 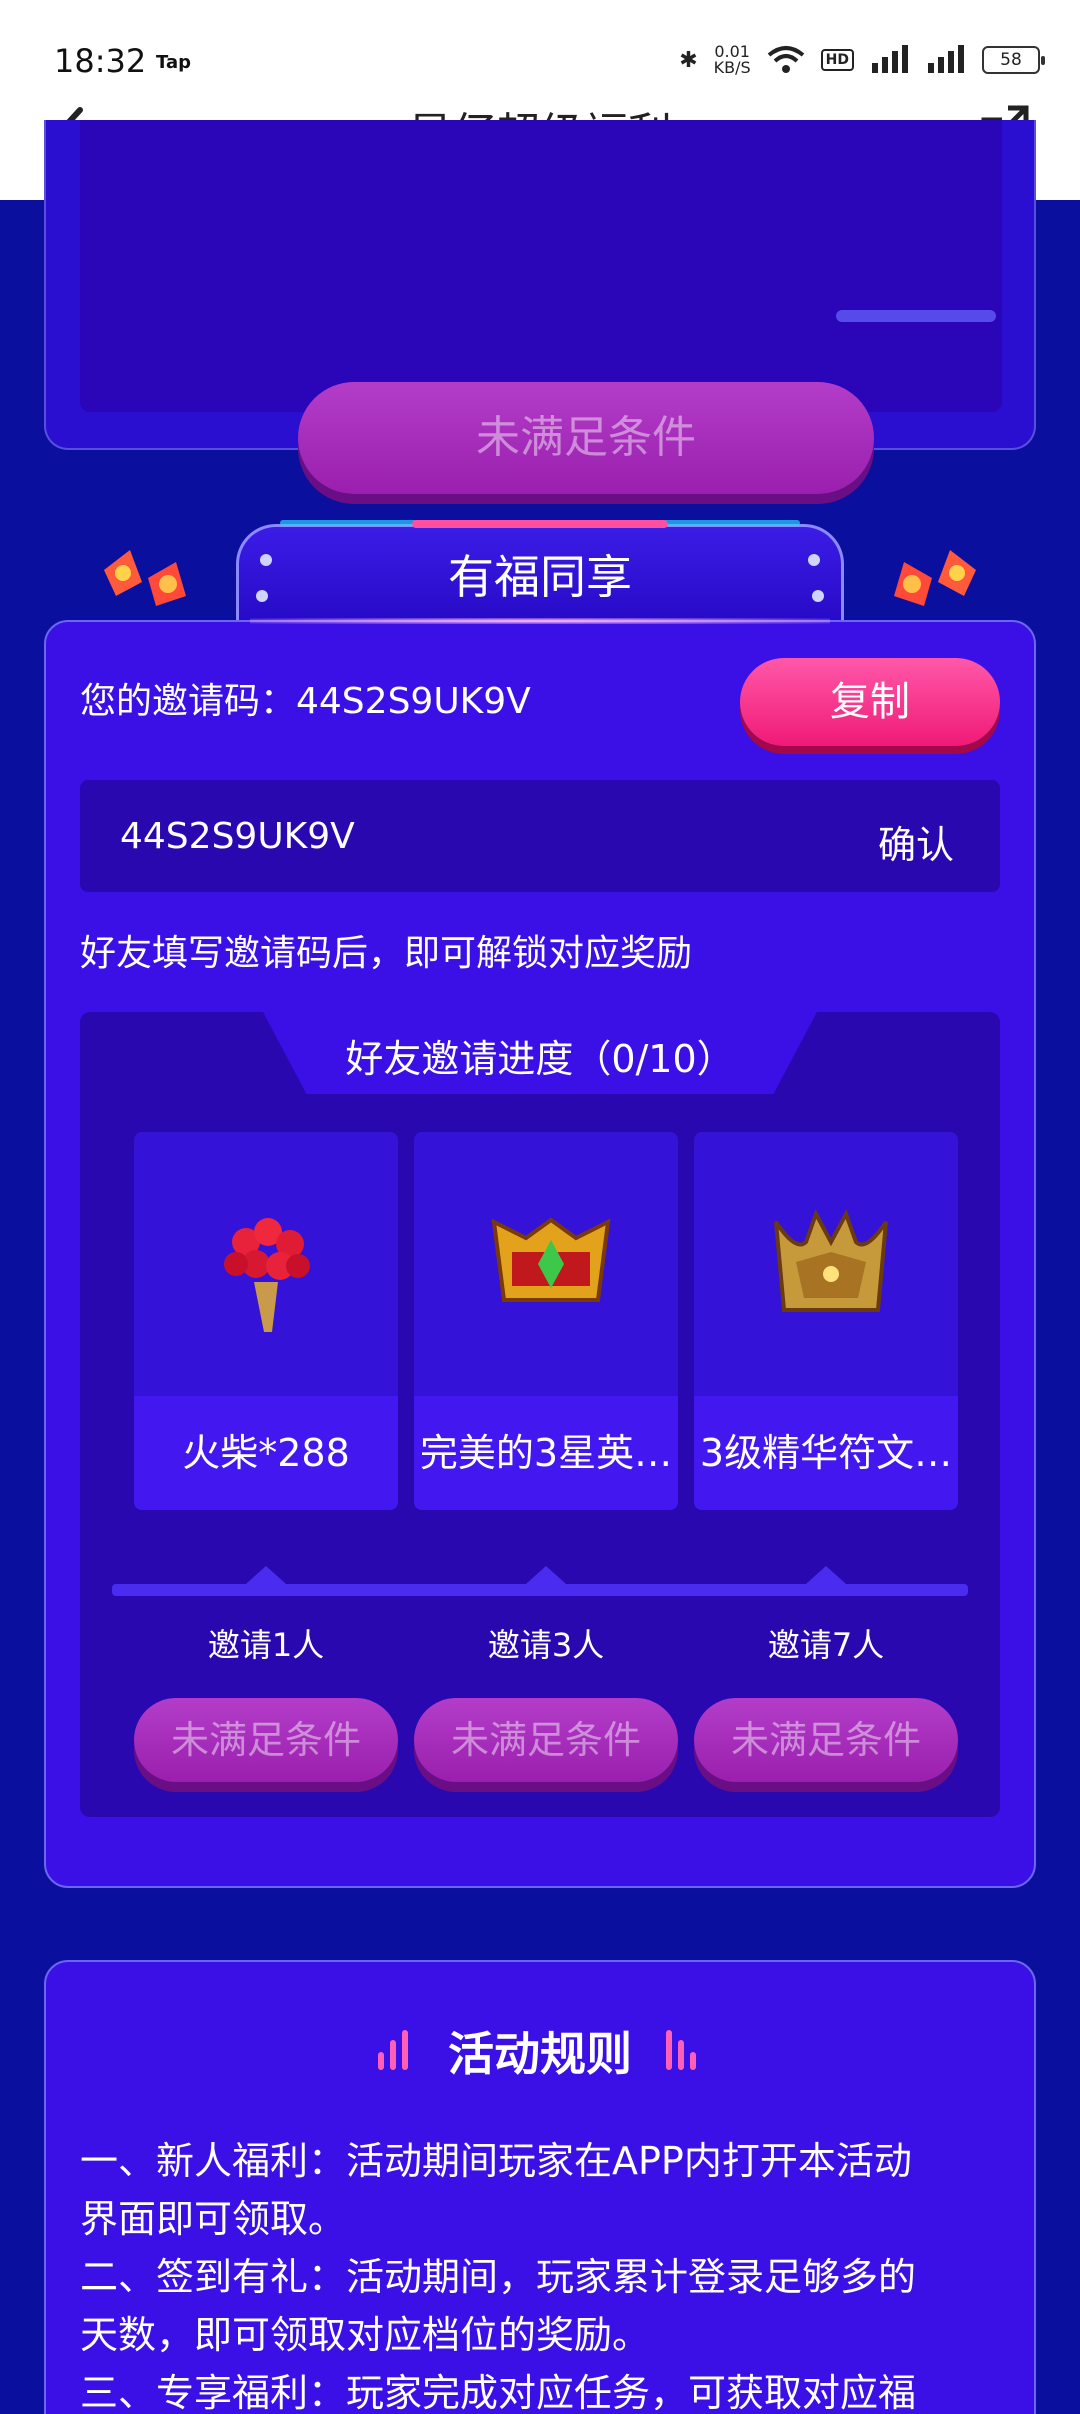 I want to click on network-speed-unit: KB/S, so click(x=732, y=67).